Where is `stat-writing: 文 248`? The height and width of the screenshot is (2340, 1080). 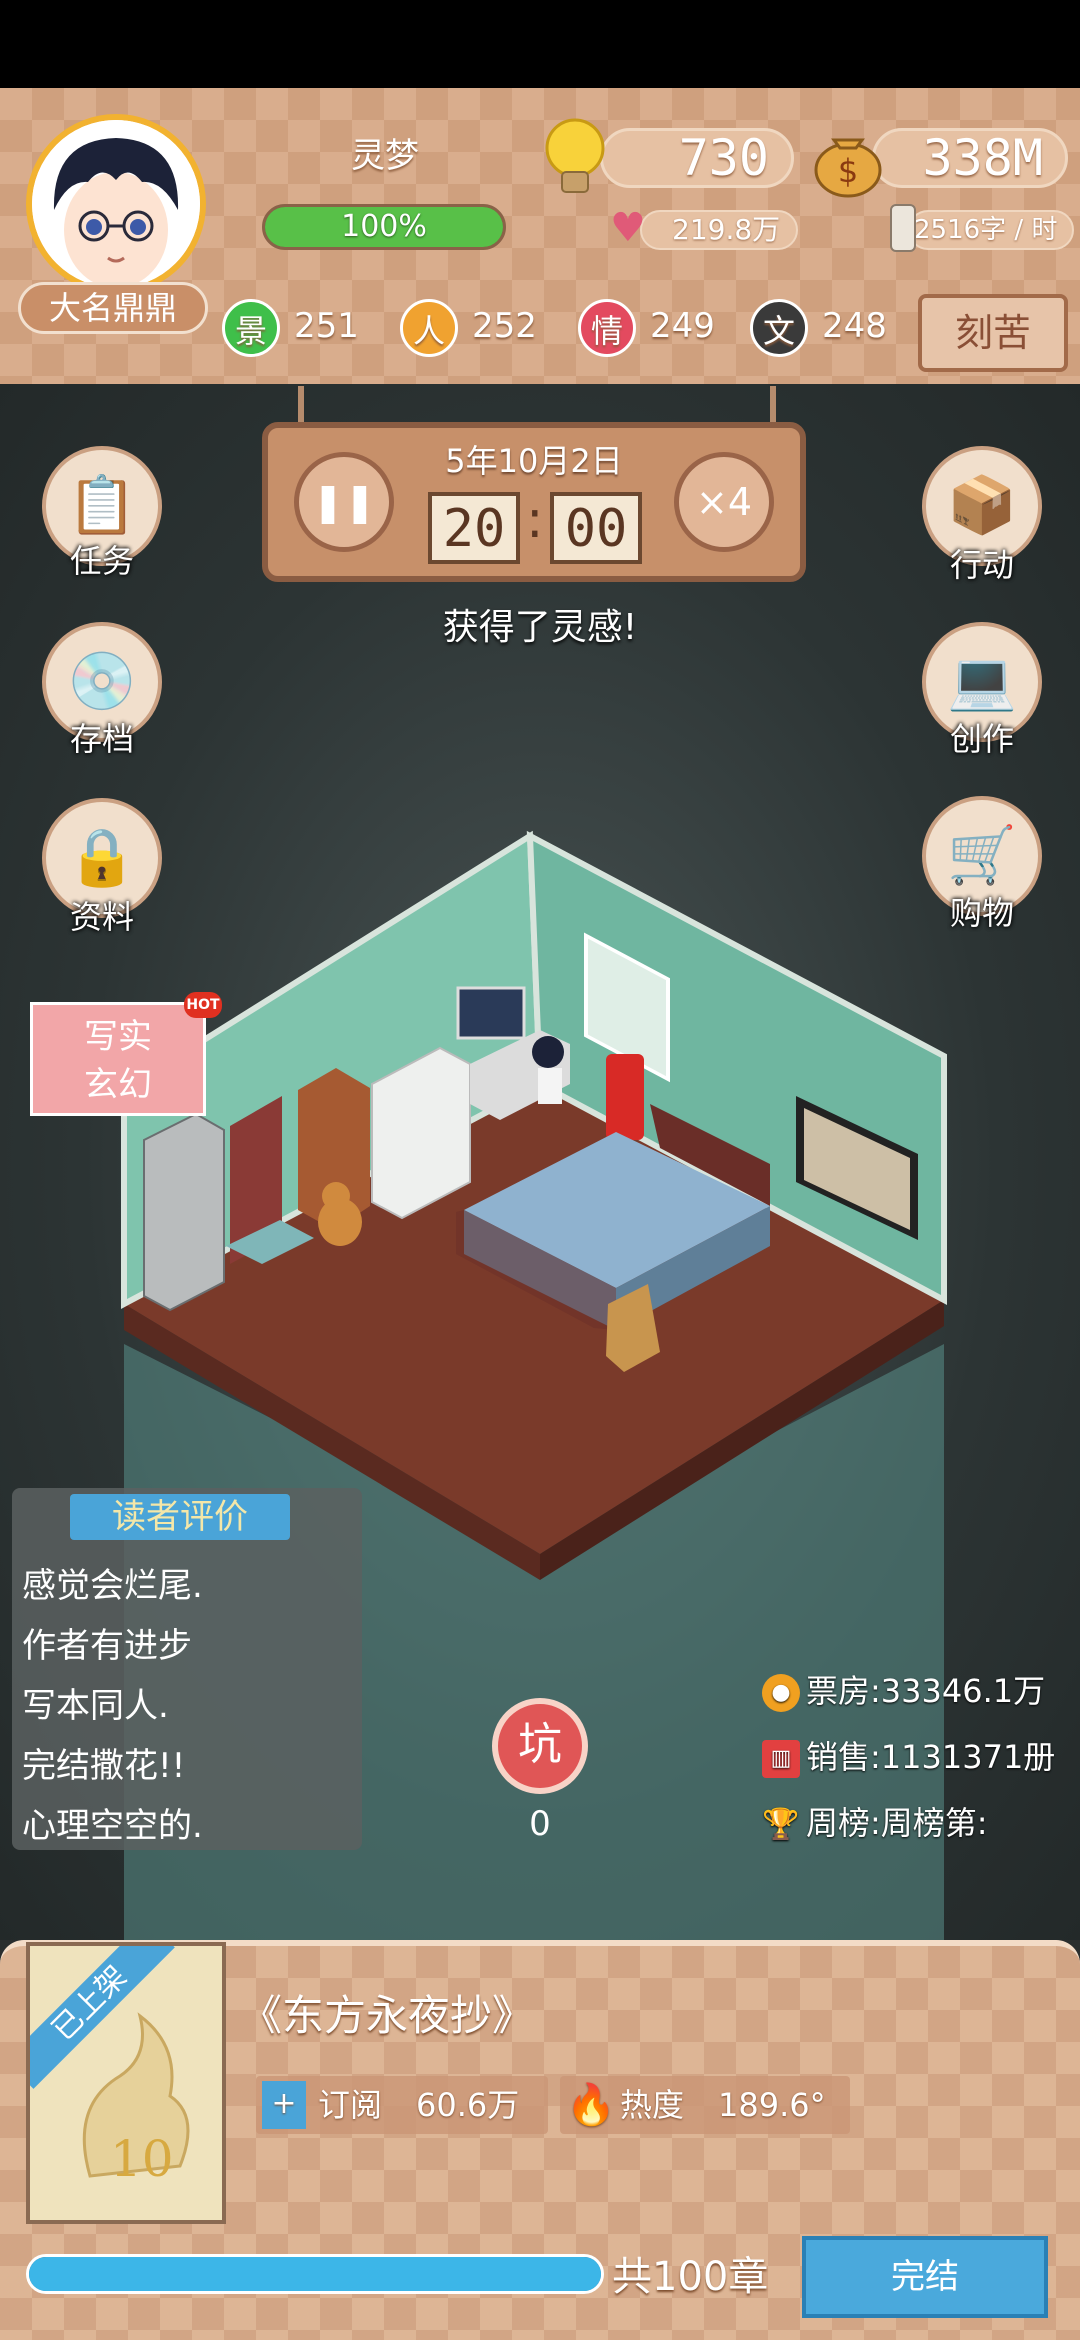
stat-writing: 文 248 is located at coordinates (818, 326).